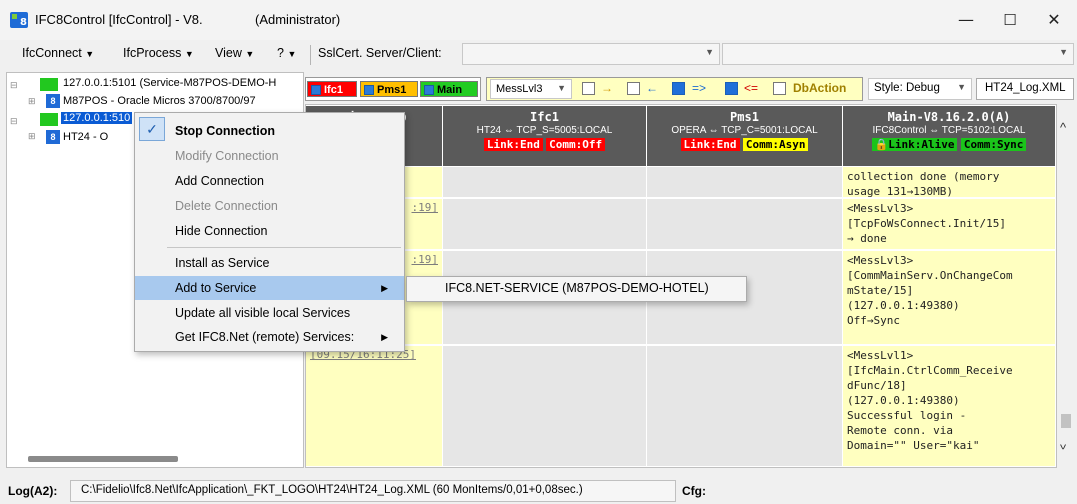 This screenshot has height=504, width=1077. Describe the element at coordinates (607, 88) in the screenshot. I see `outgoing-arrow-label: →` at that location.